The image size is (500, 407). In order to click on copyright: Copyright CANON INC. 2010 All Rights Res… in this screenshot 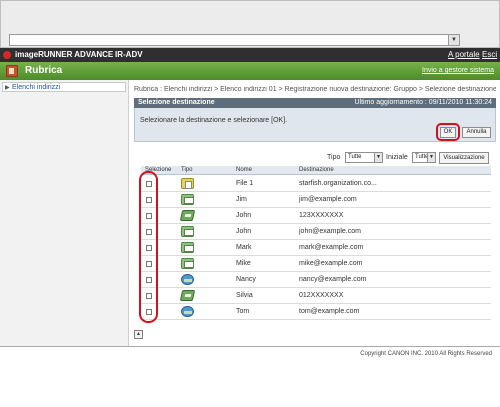, I will do `click(426, 354)`.